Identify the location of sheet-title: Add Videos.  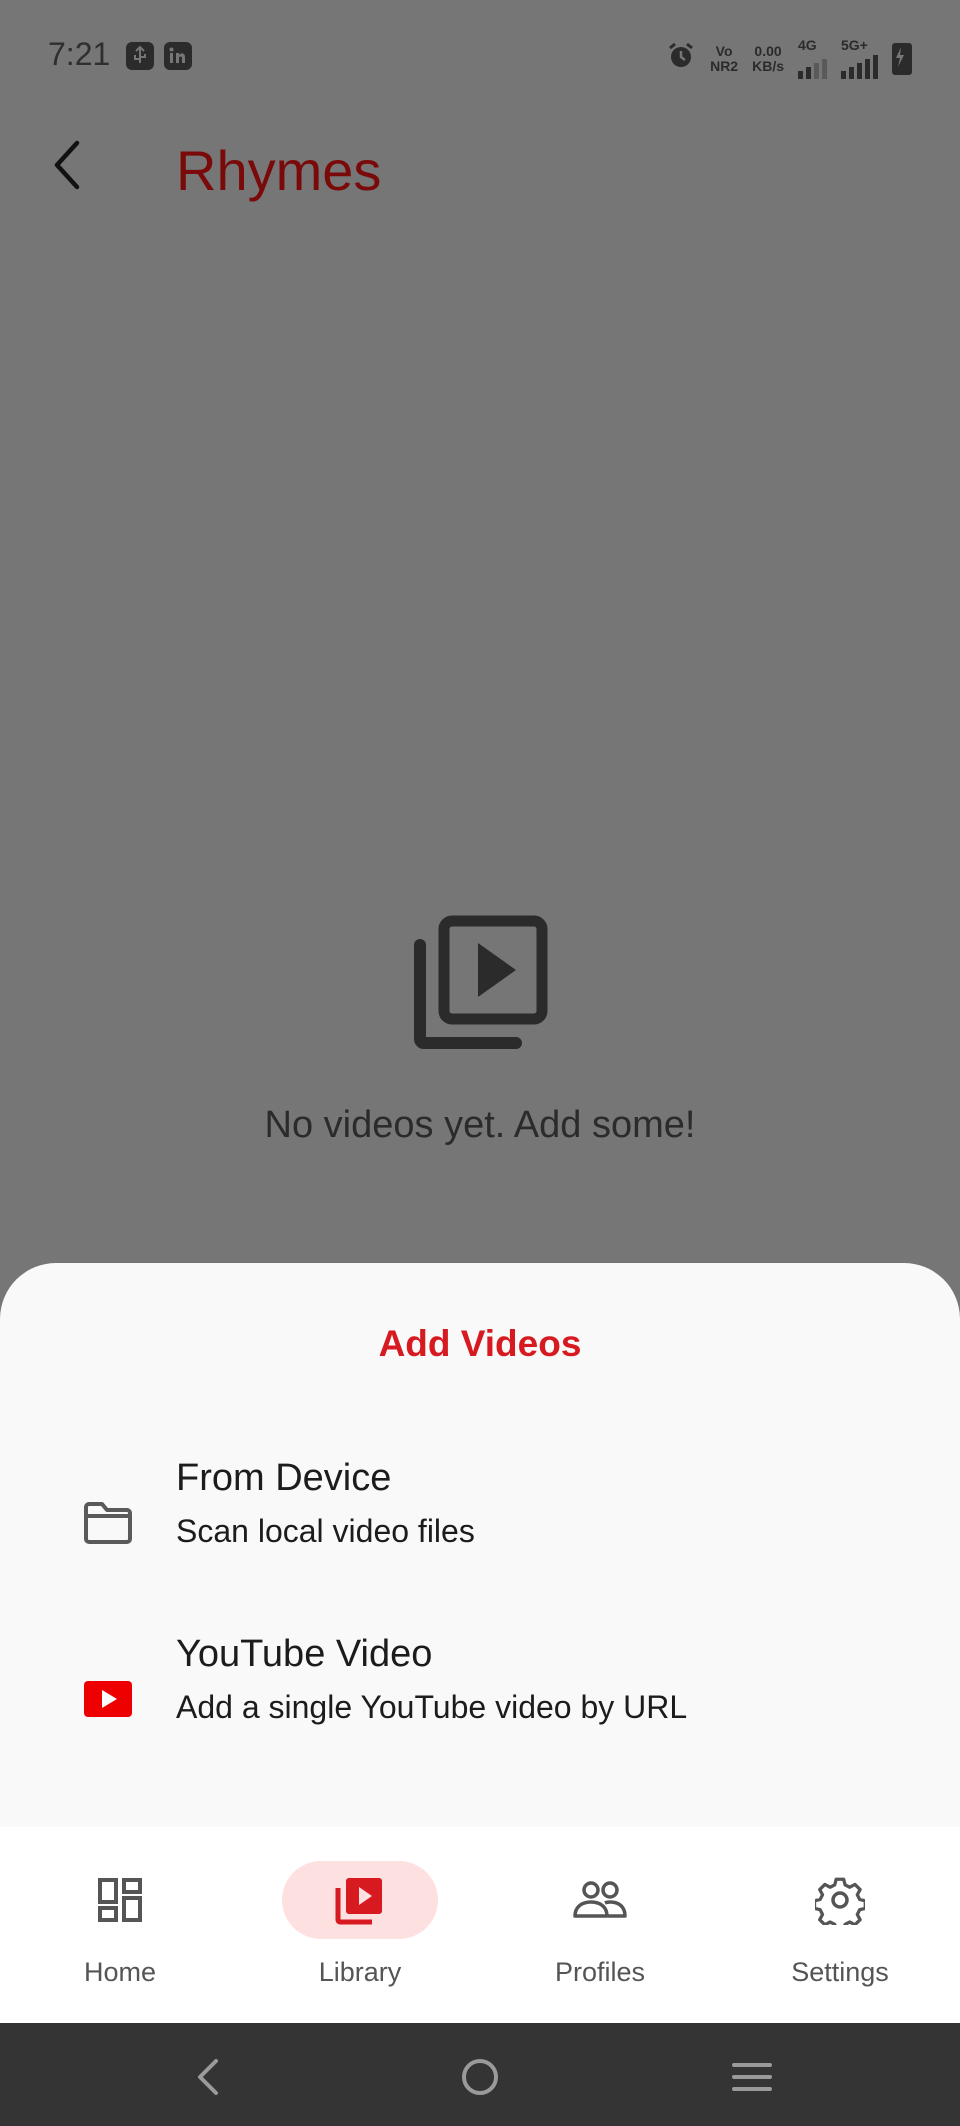
(480, 1343).